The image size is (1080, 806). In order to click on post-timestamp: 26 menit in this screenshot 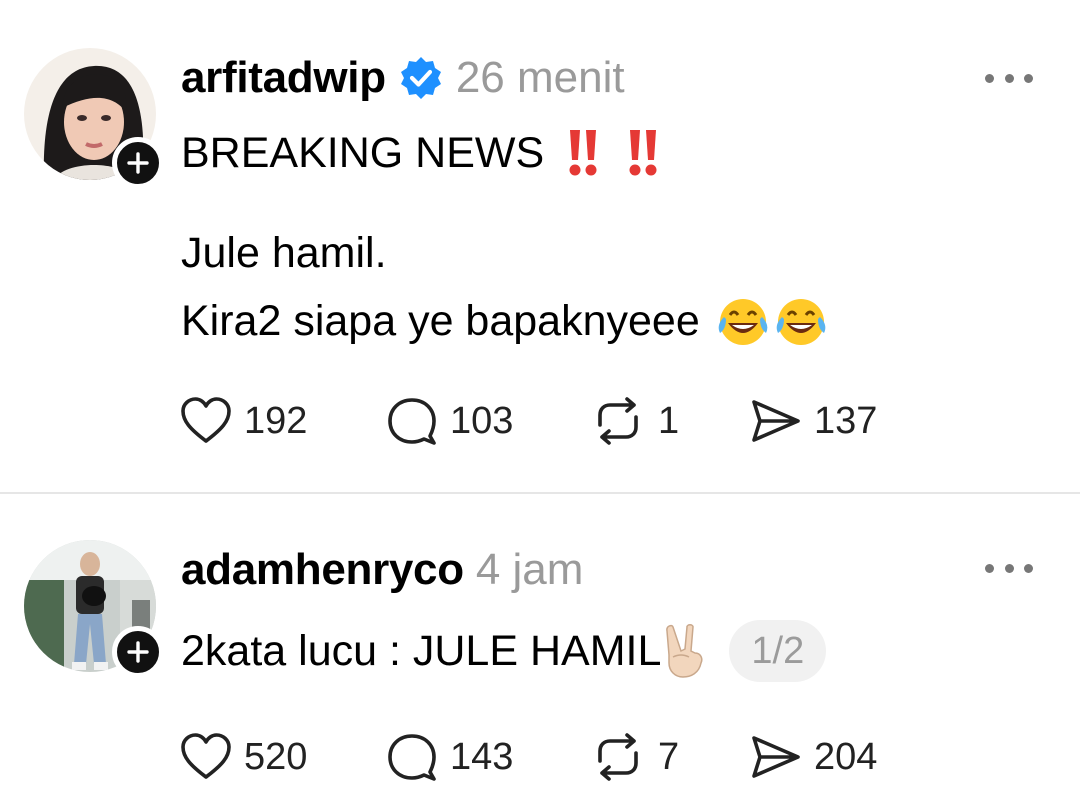, I will do `click(540, 77)`.